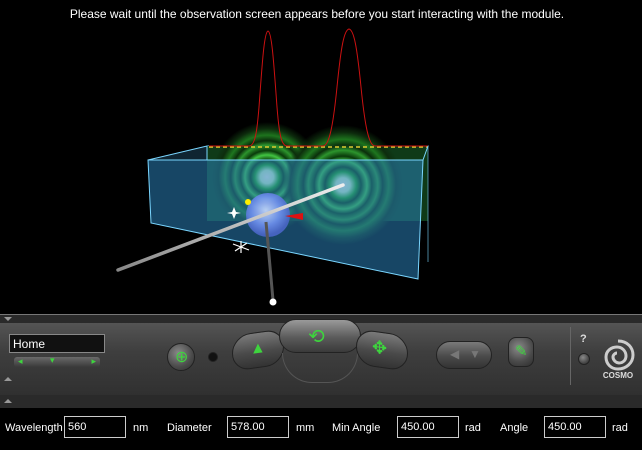 This screenshot has width=642, height=450. I want to click on angle-input, so click(575, 427).